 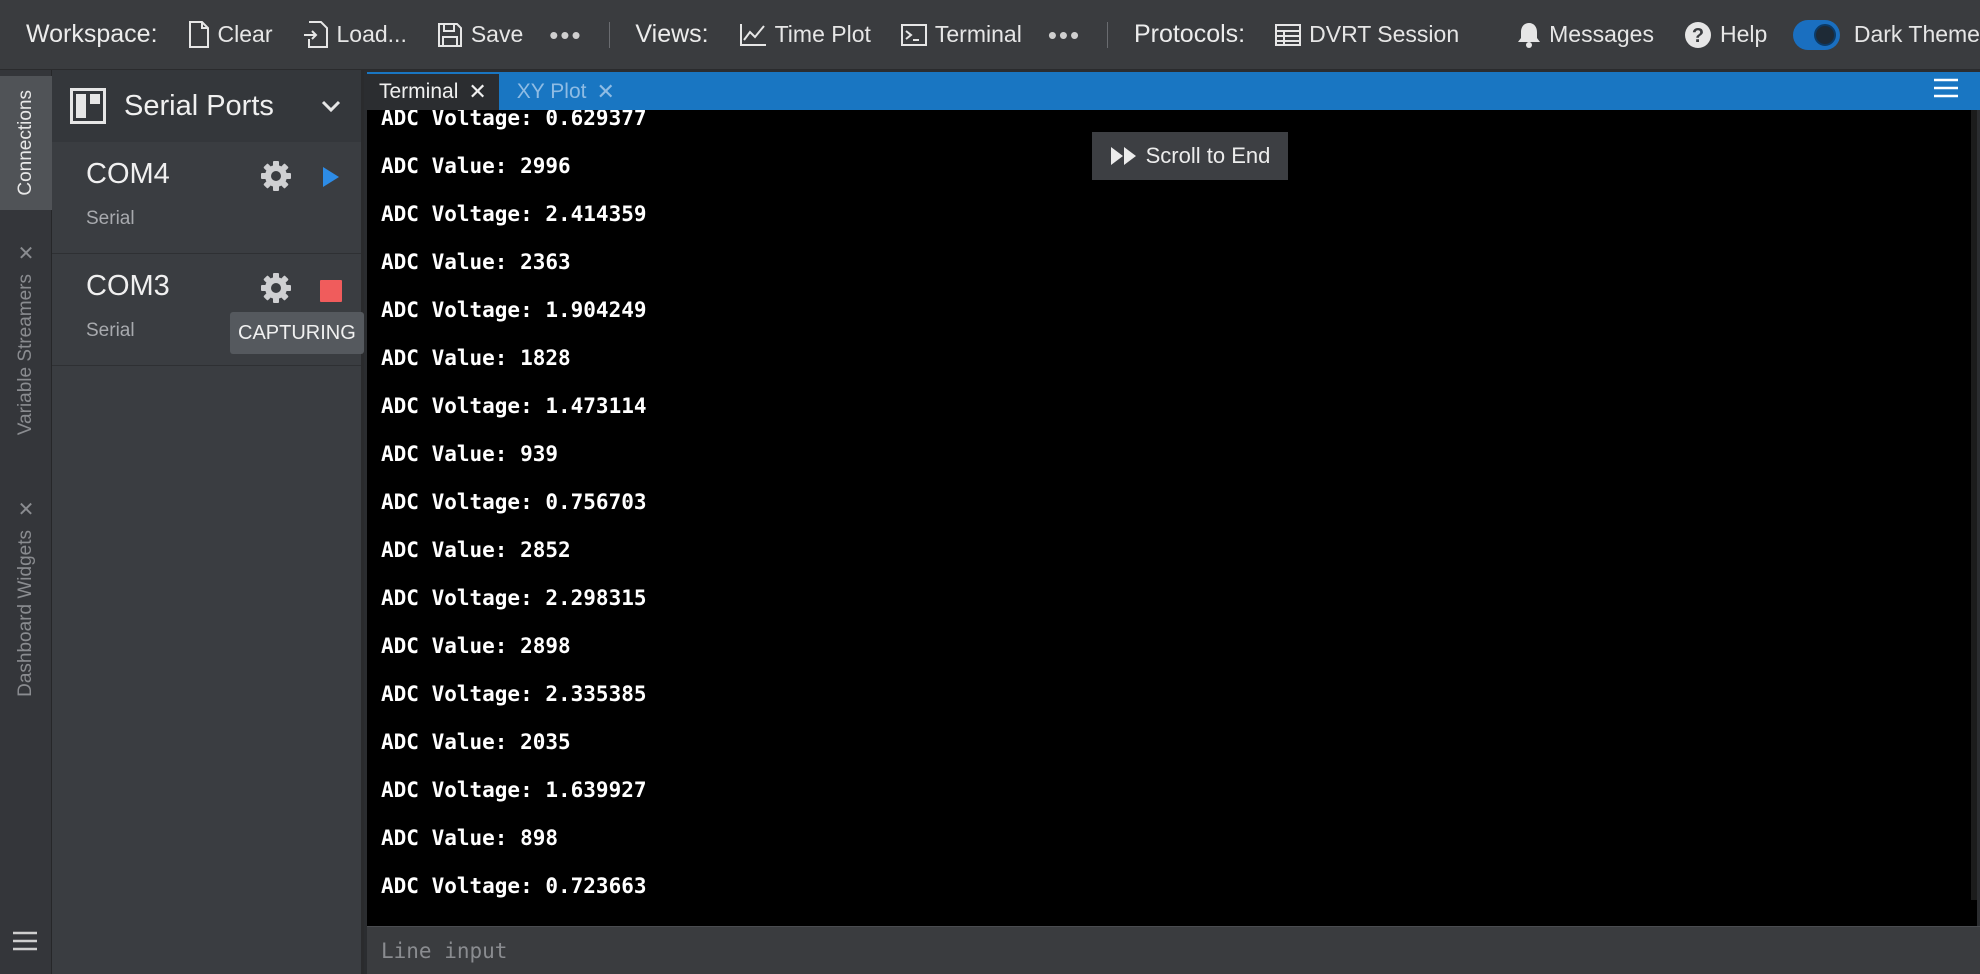 I want to click on dark-theme-label: Dark Theme, so click(x=1916, y=34).